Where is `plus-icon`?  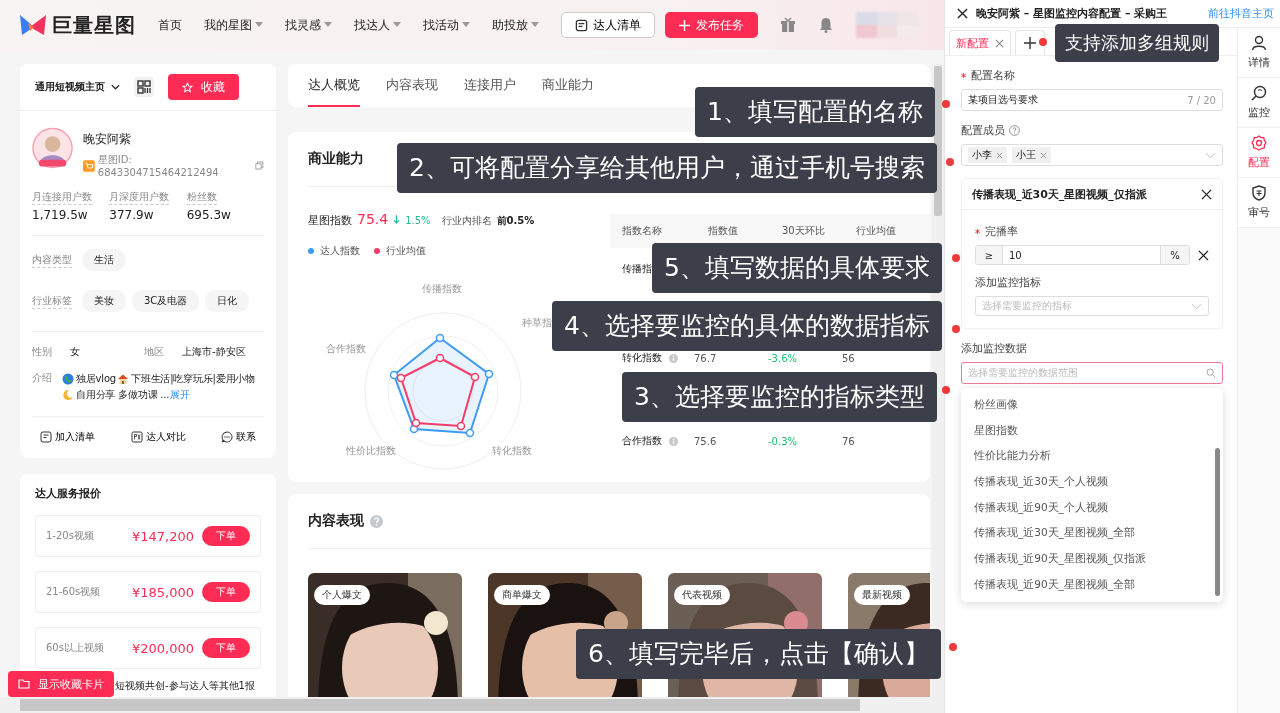 plus-icon is located at coordinates (684, 25).